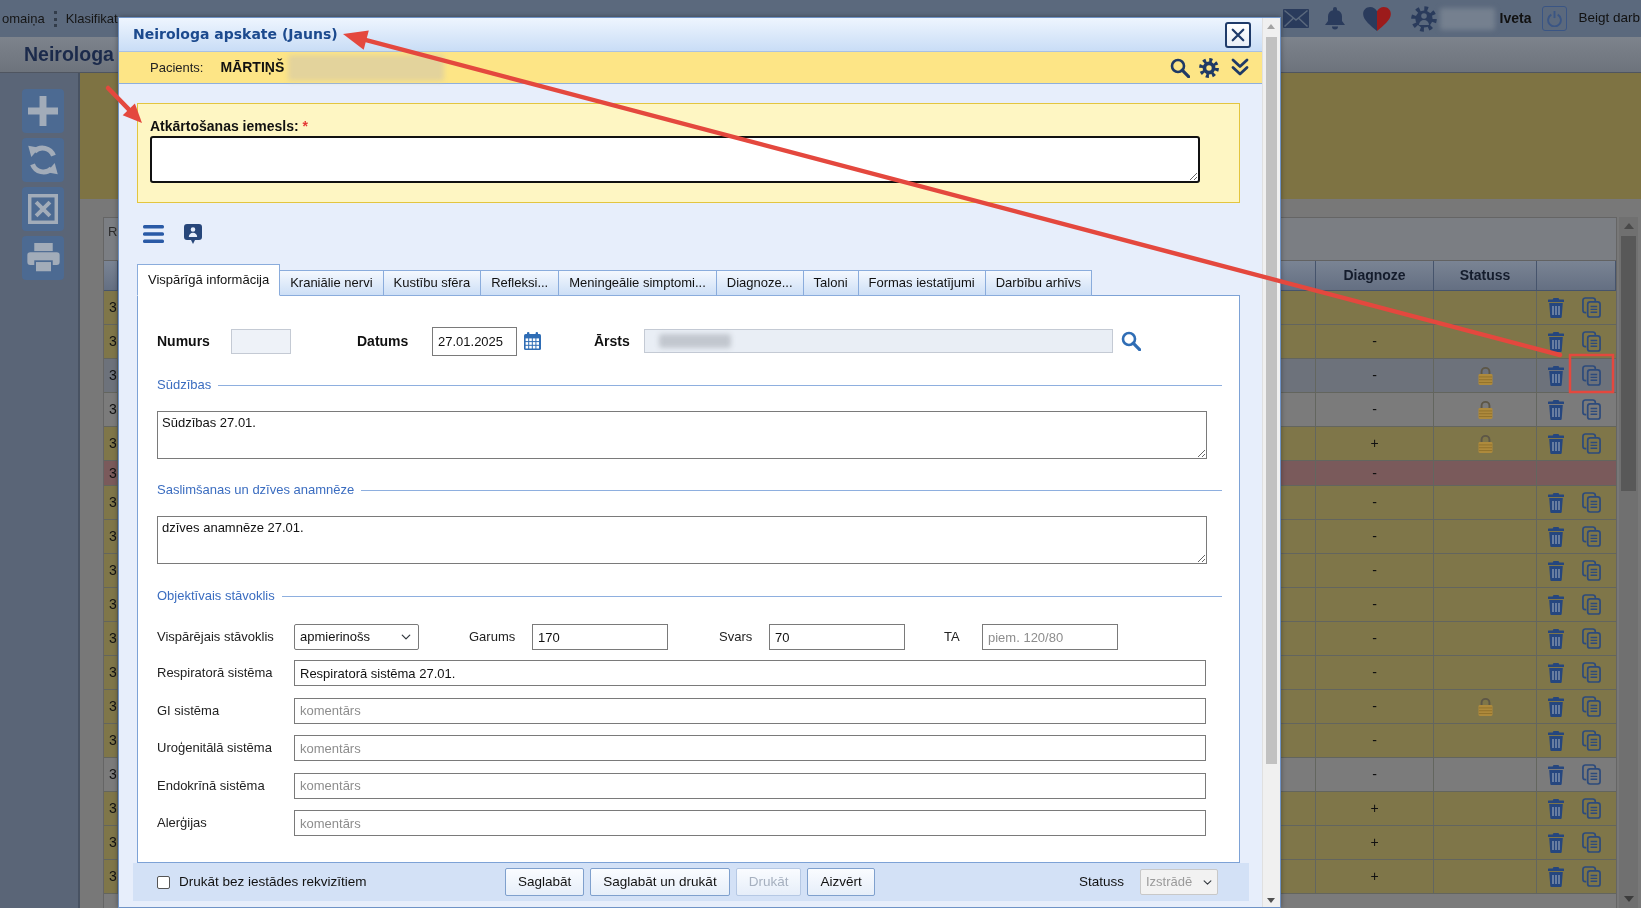 The height and width of the screenshot is (908, 1641). I want to click on patient-name: MĀRTIŅŠ, so click(252, 67).